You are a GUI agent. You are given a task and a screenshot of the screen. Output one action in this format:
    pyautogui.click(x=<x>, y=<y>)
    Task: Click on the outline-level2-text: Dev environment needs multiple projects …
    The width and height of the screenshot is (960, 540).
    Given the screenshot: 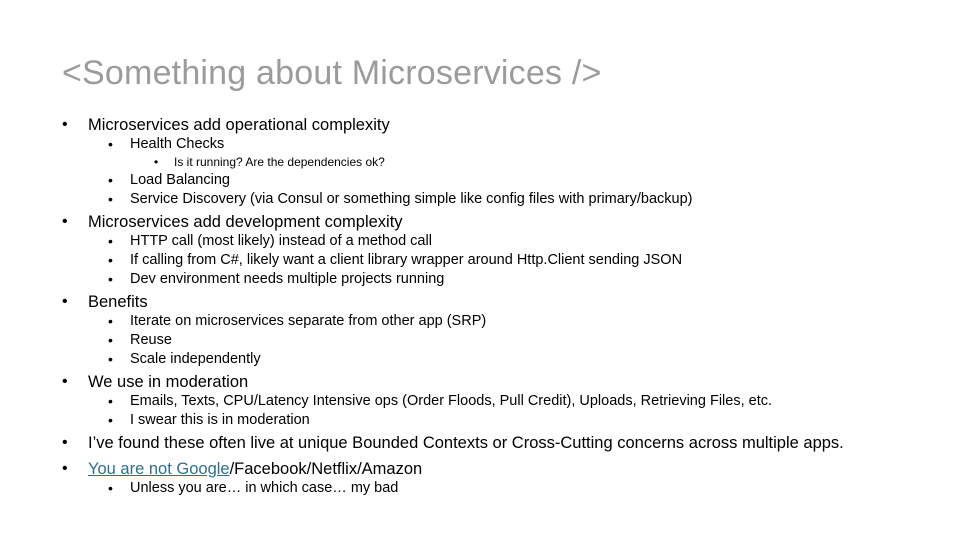 What is the action you would take?
    pyautogui.click(x=287, y=279)
    